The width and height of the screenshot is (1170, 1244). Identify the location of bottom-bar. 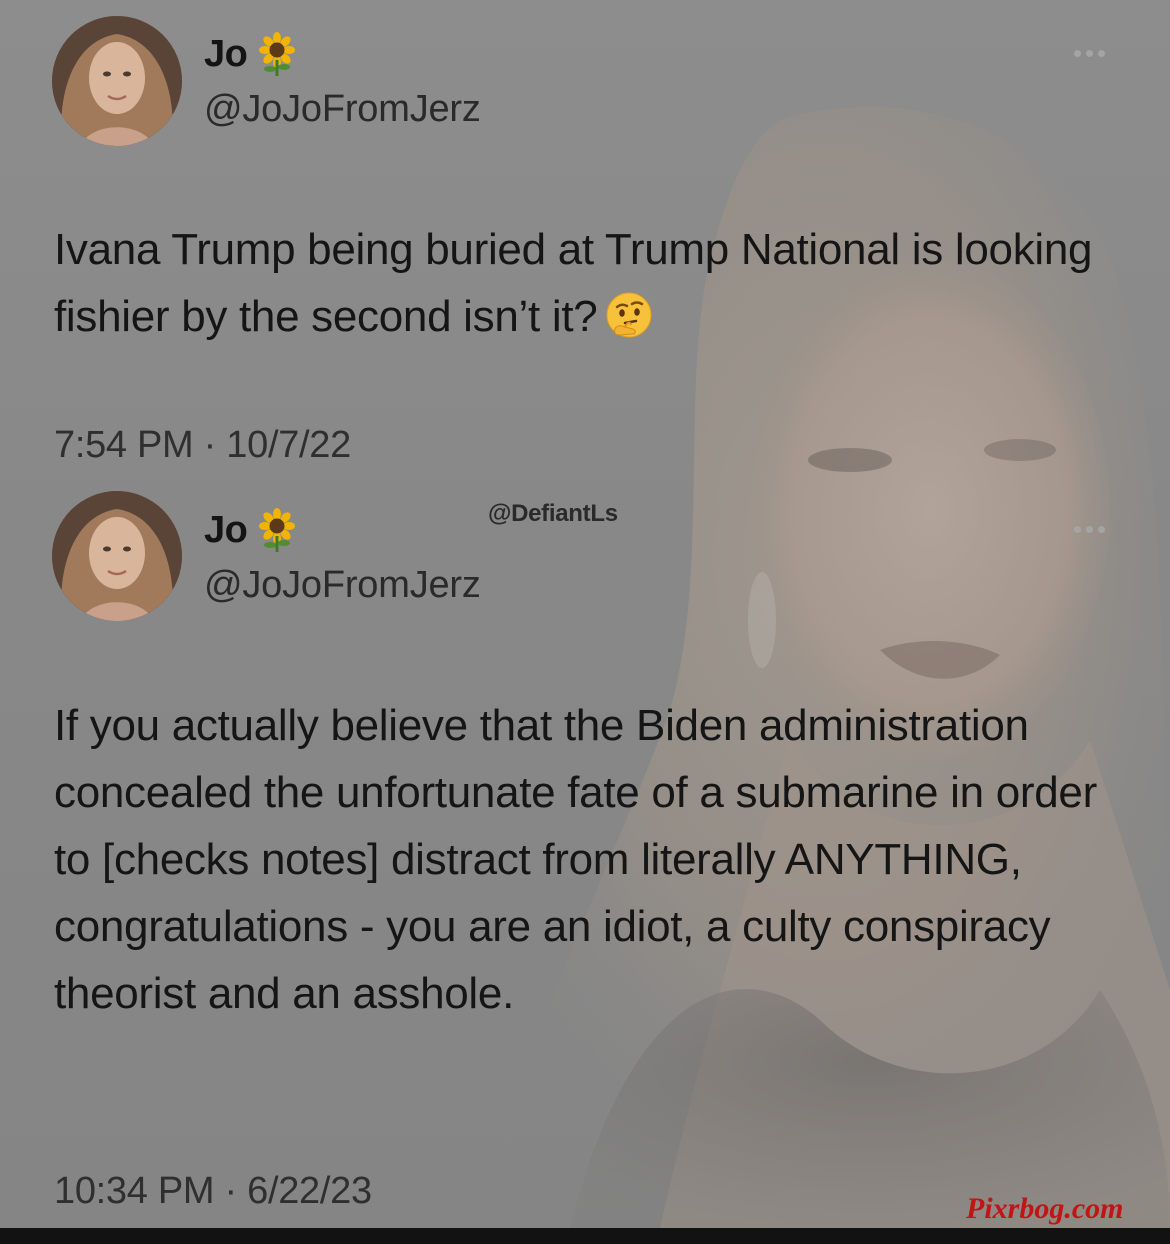
(585, 1236).